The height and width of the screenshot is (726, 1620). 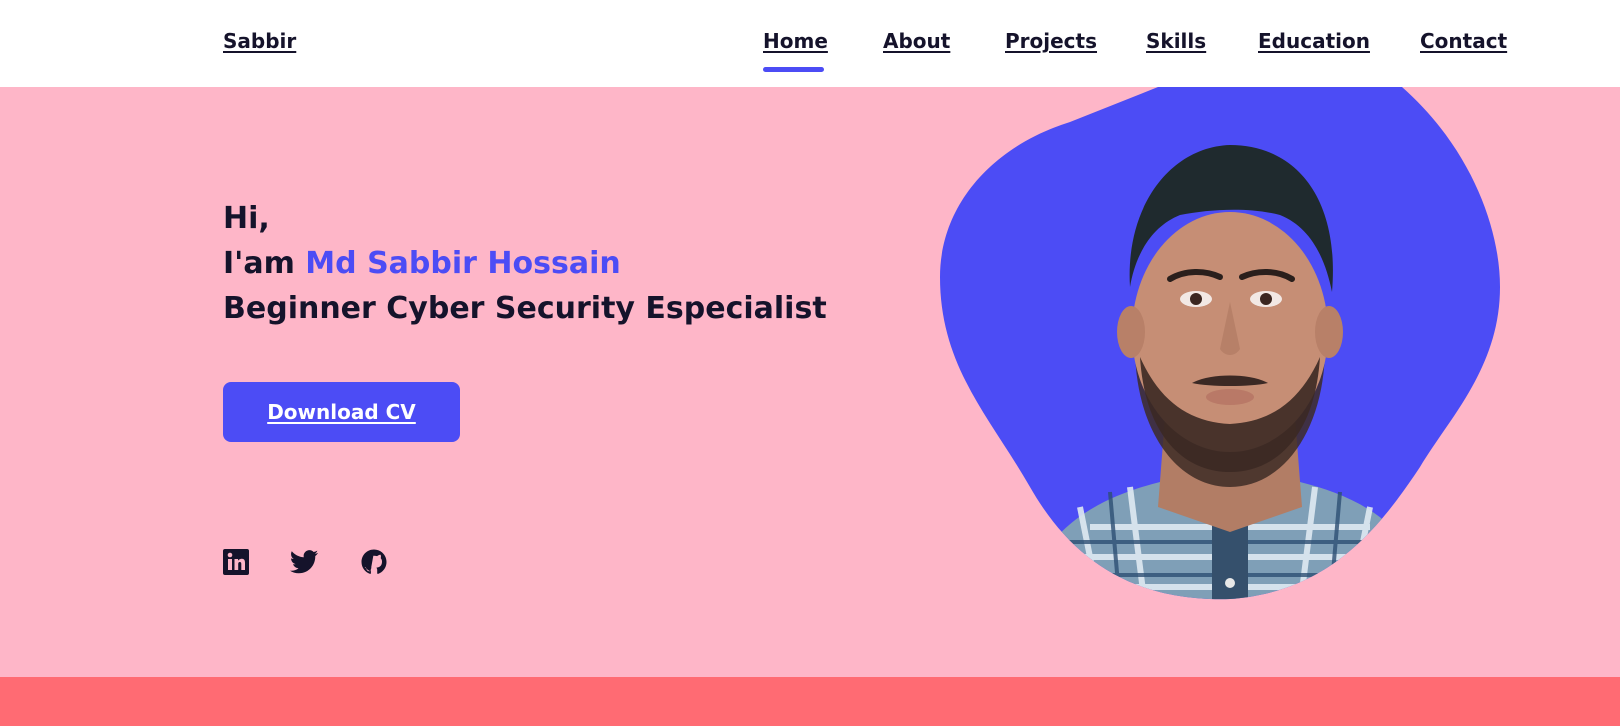 I want to click on intro-prefix: I'am, so click(x=264, y=263).